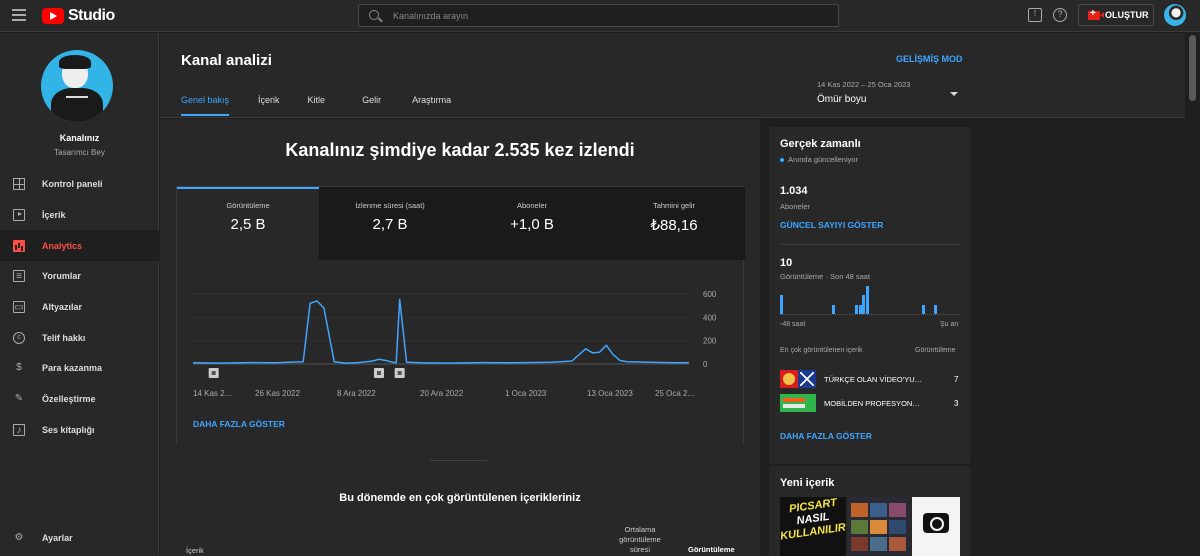 The width and height of the screenshot is (1200, 556). What do you see at coordinates (610, 393) in the screenshot?
I see `x-tick-label: 13 Oca 2023` at bounding box center [610, 393].